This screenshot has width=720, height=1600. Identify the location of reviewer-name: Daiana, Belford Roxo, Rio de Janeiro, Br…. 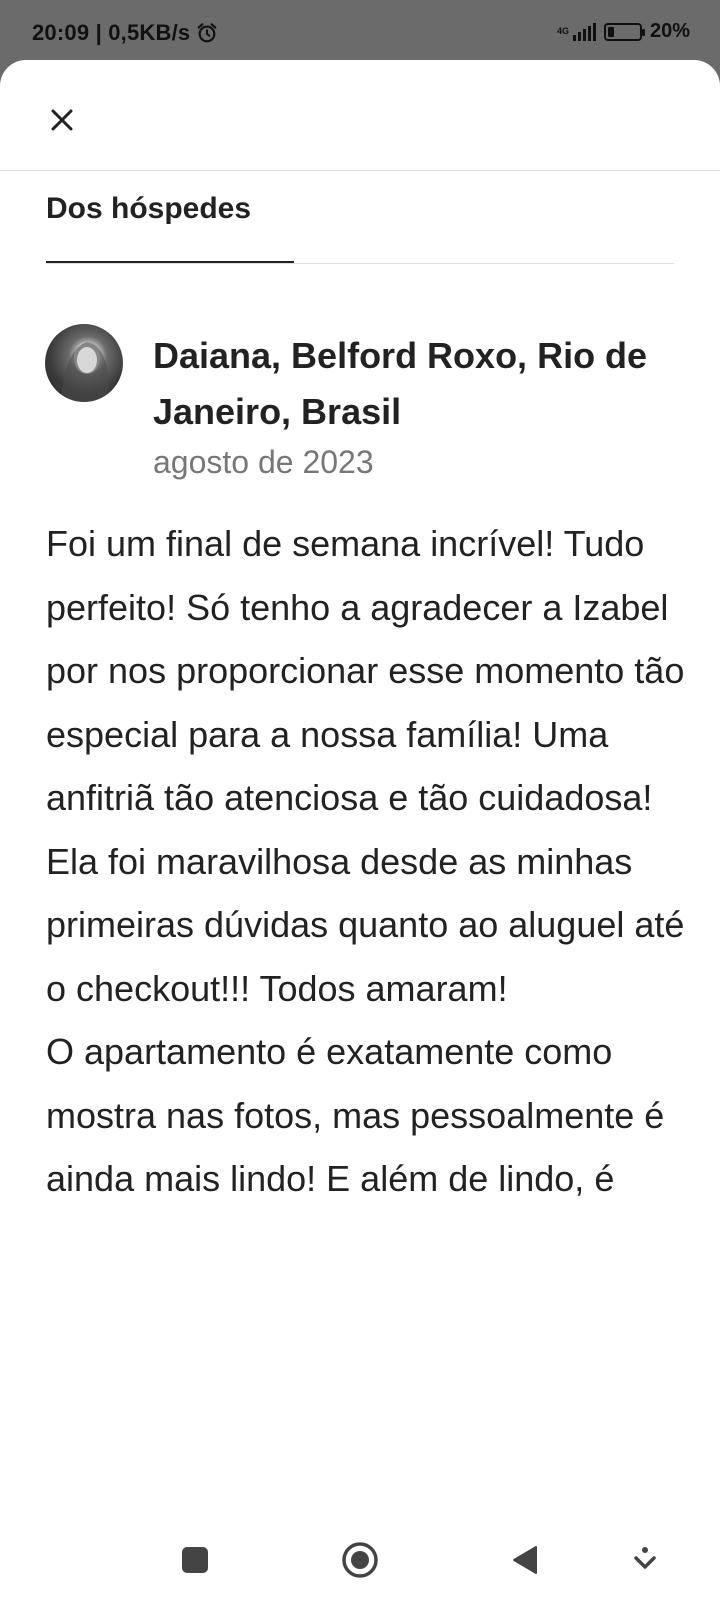
(400, 383).